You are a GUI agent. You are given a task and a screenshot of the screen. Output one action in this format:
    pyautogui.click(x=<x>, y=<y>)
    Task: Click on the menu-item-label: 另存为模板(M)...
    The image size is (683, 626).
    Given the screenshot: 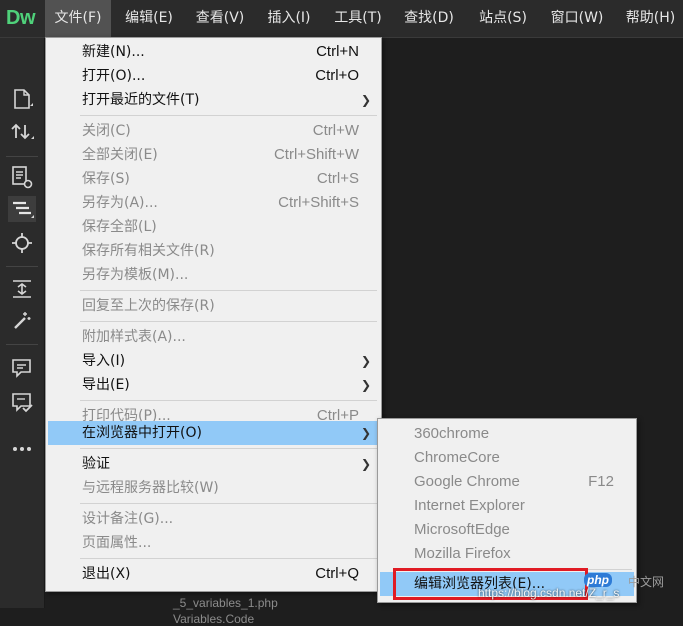 What is the action you would take?
    pyautogui.click(x=135, y=275)
    